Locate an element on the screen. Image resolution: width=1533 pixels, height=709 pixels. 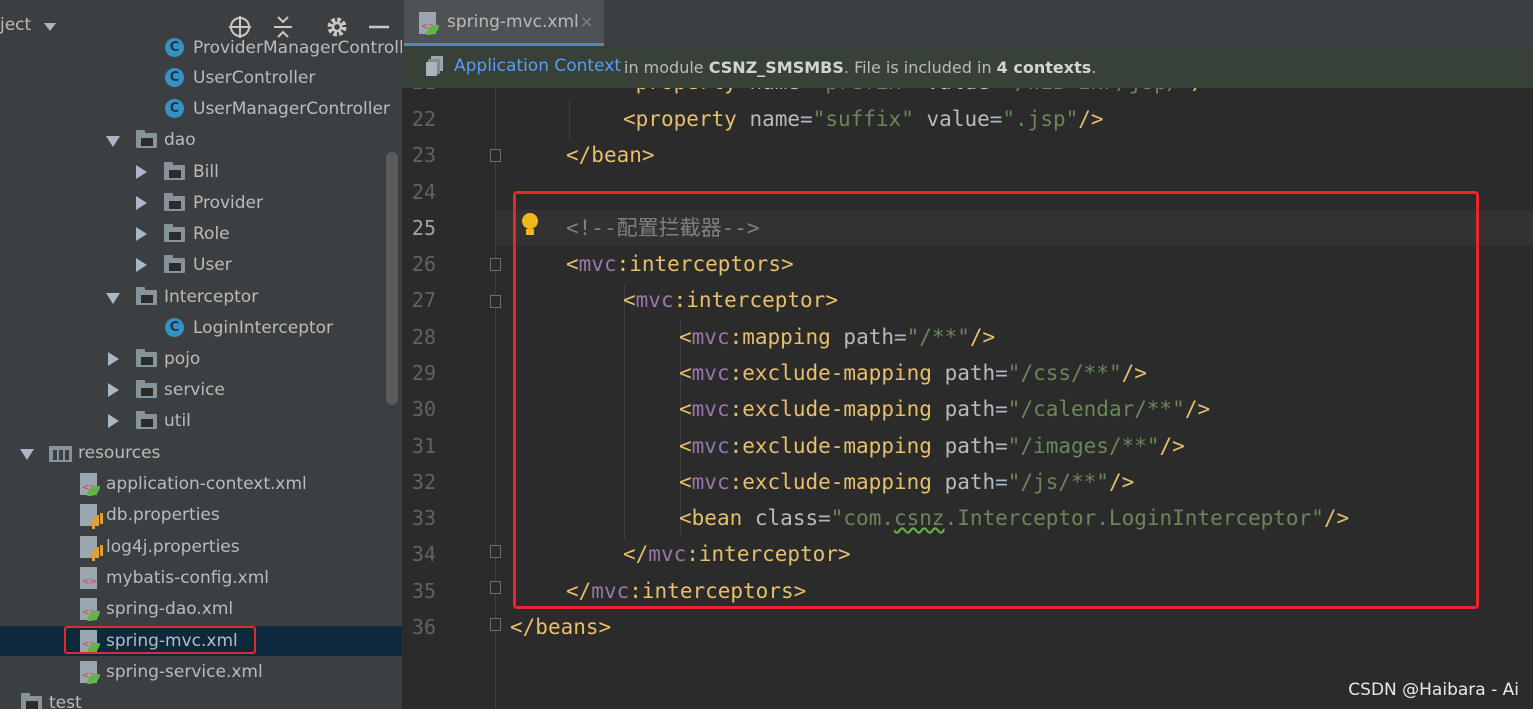
line-number: 34 is located at coordinates (423, 554).